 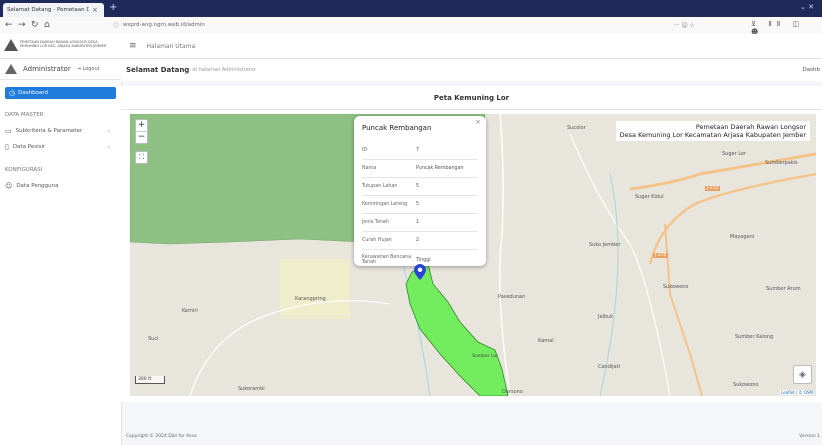 I want to click on popup-value: 1, so click(x=418, y=222).